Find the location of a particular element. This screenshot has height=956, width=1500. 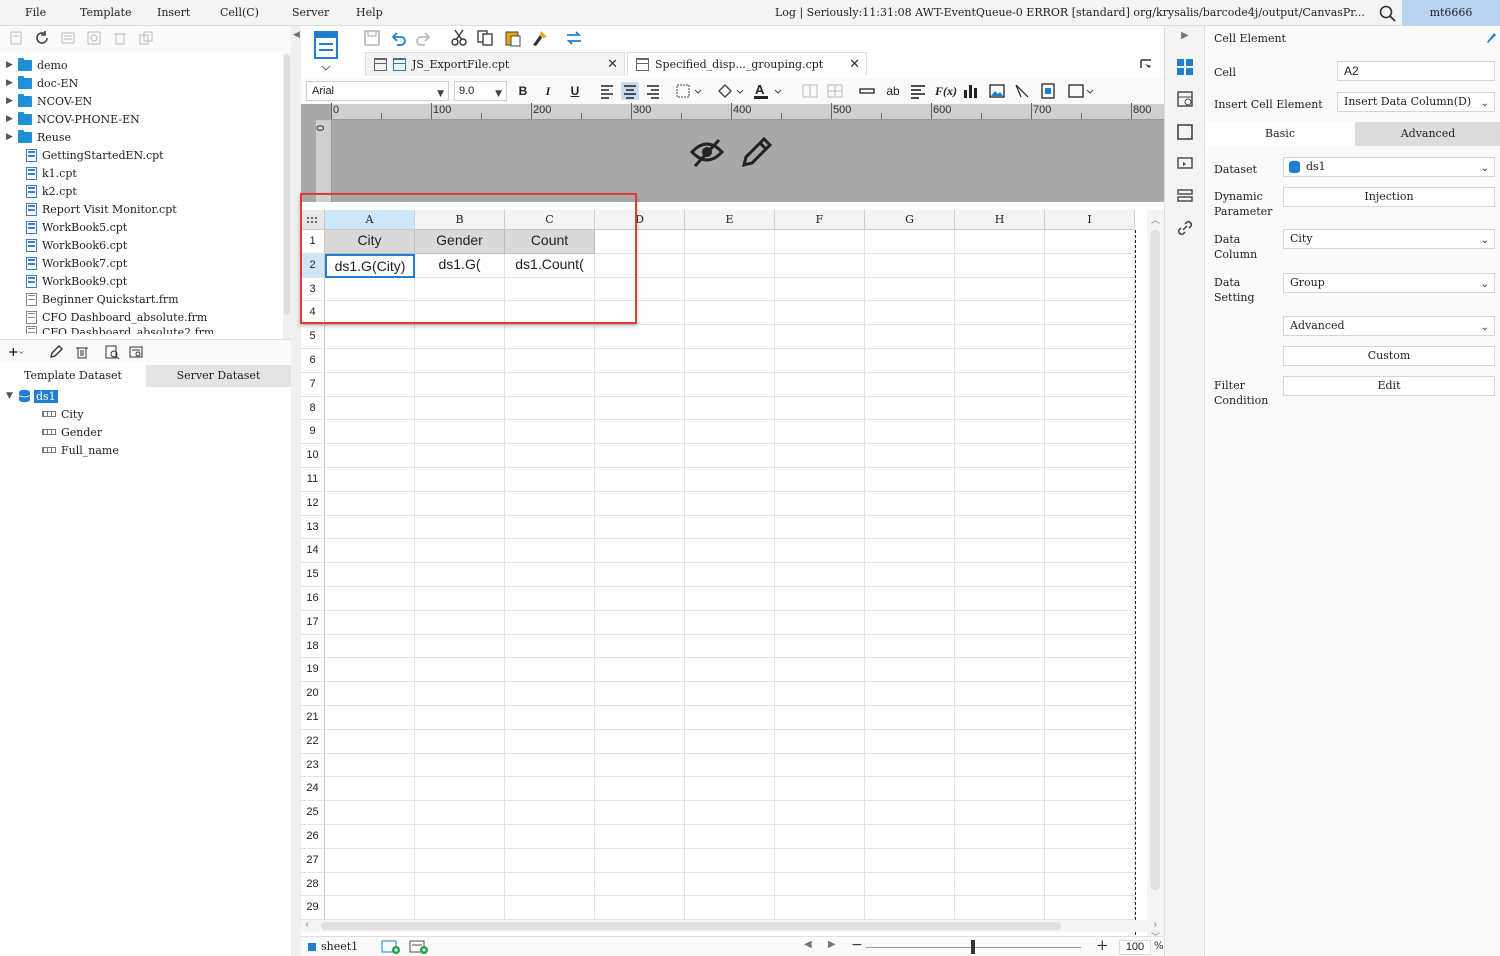

row-header: 6 is located at coordinates (313, 361).